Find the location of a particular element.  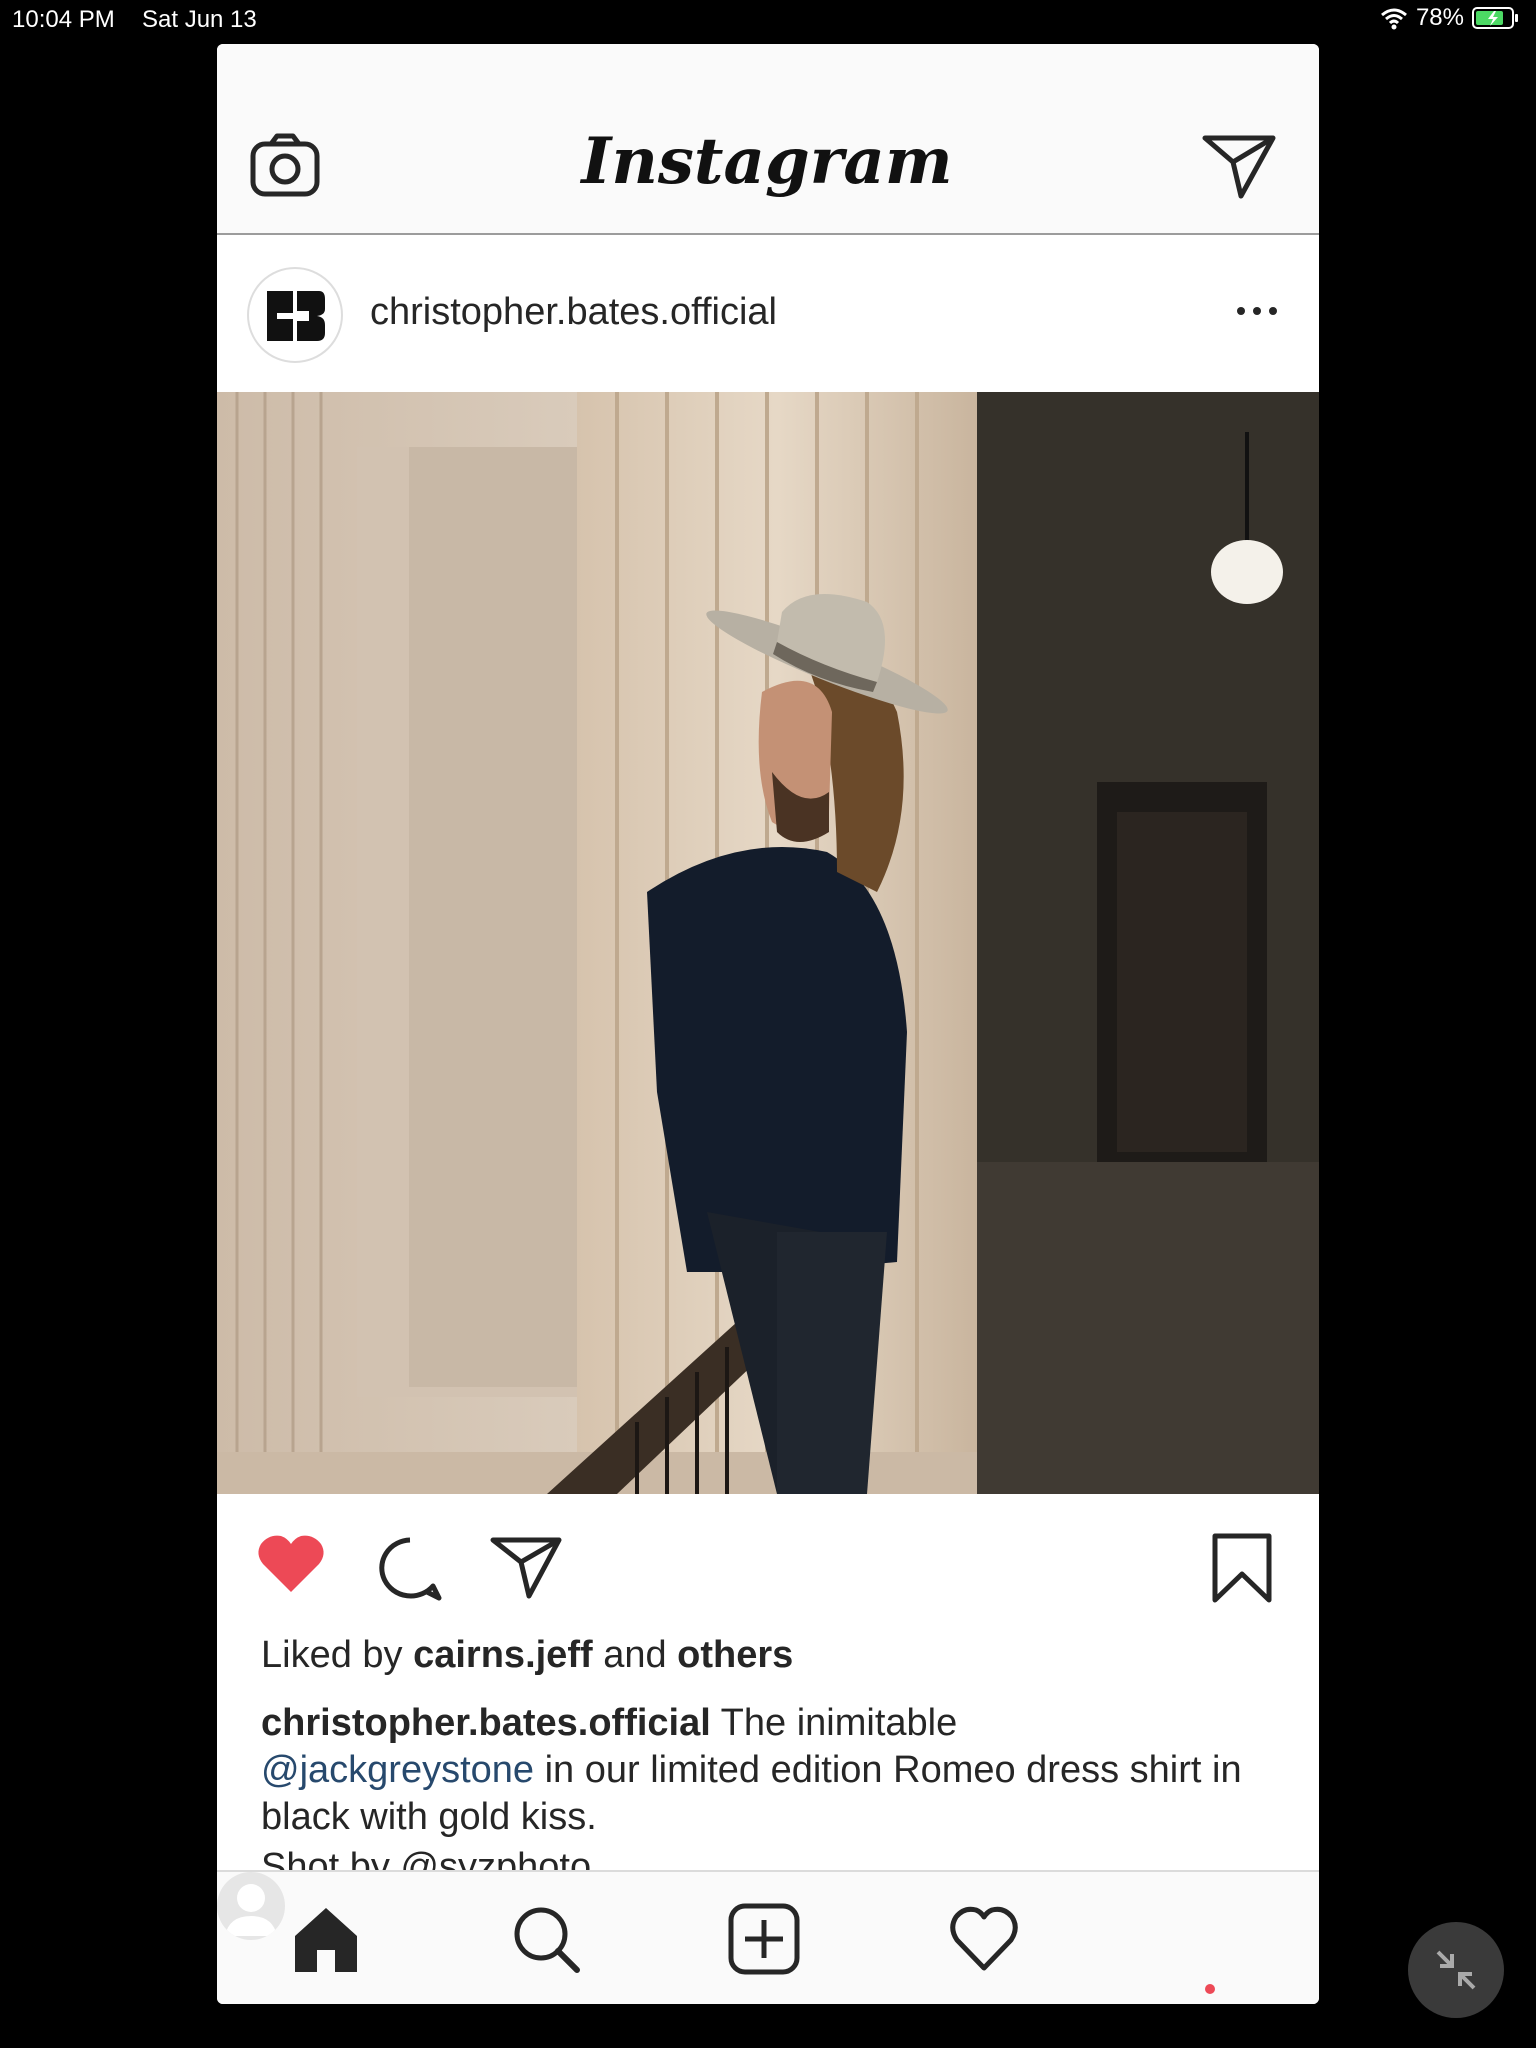

profile-silhouette-icon is located at coordinates (251, 1910).